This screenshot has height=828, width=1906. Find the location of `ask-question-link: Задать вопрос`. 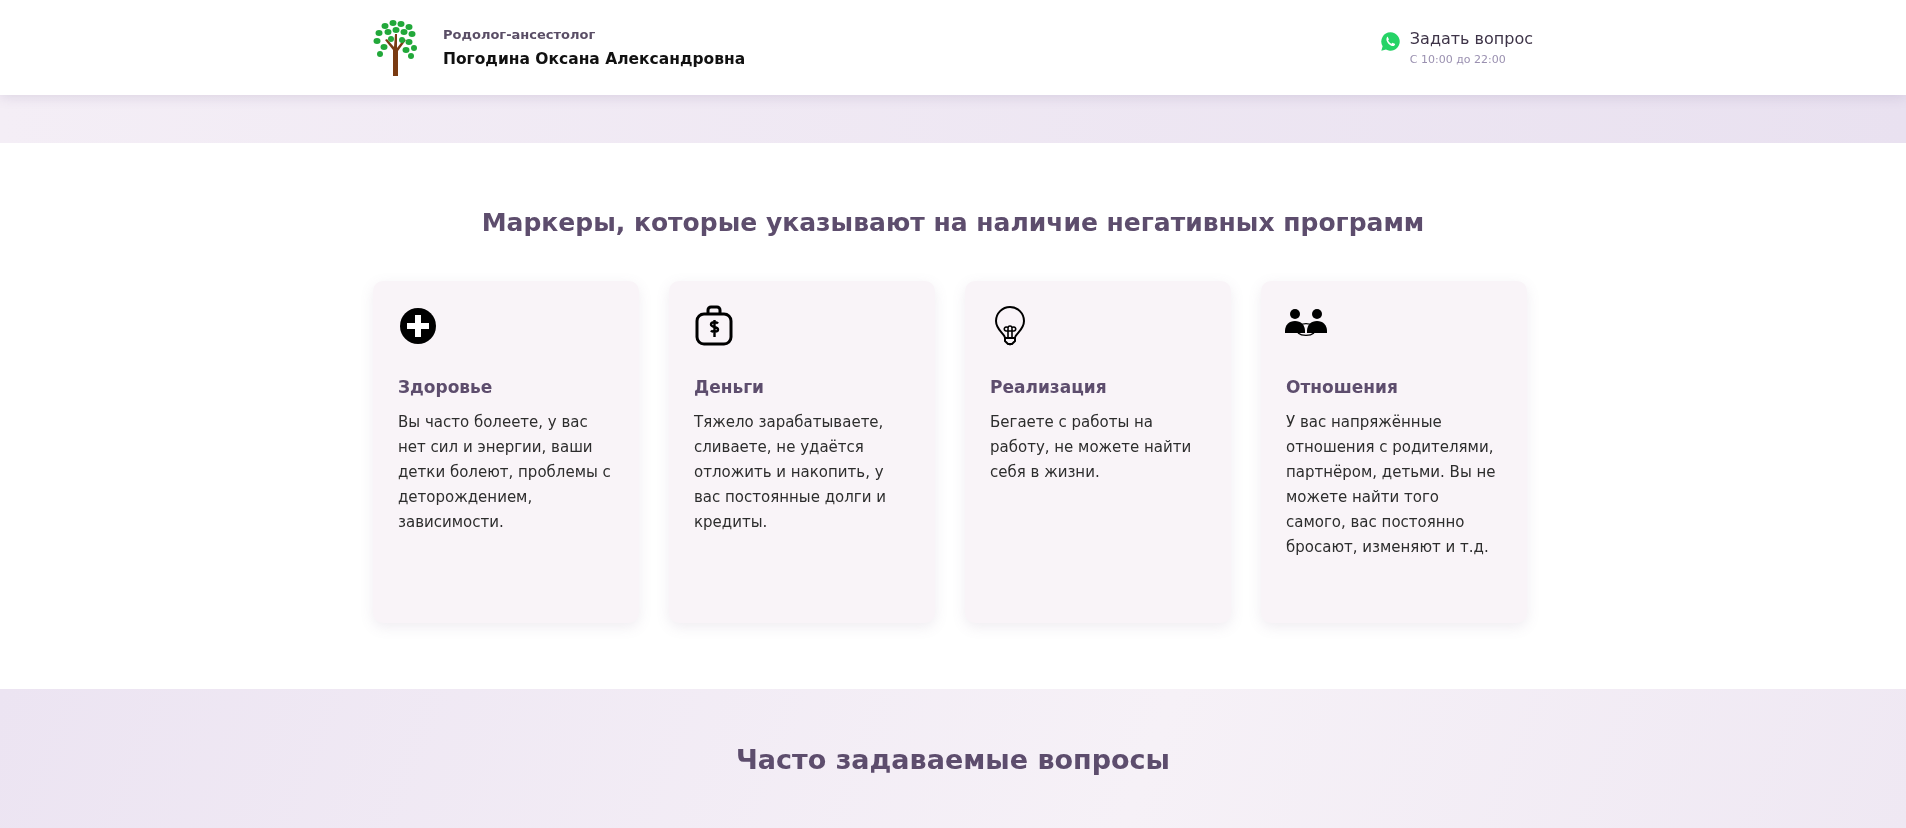

ask-question-link: Задать вопрос is located at coordinates (1471, 38).